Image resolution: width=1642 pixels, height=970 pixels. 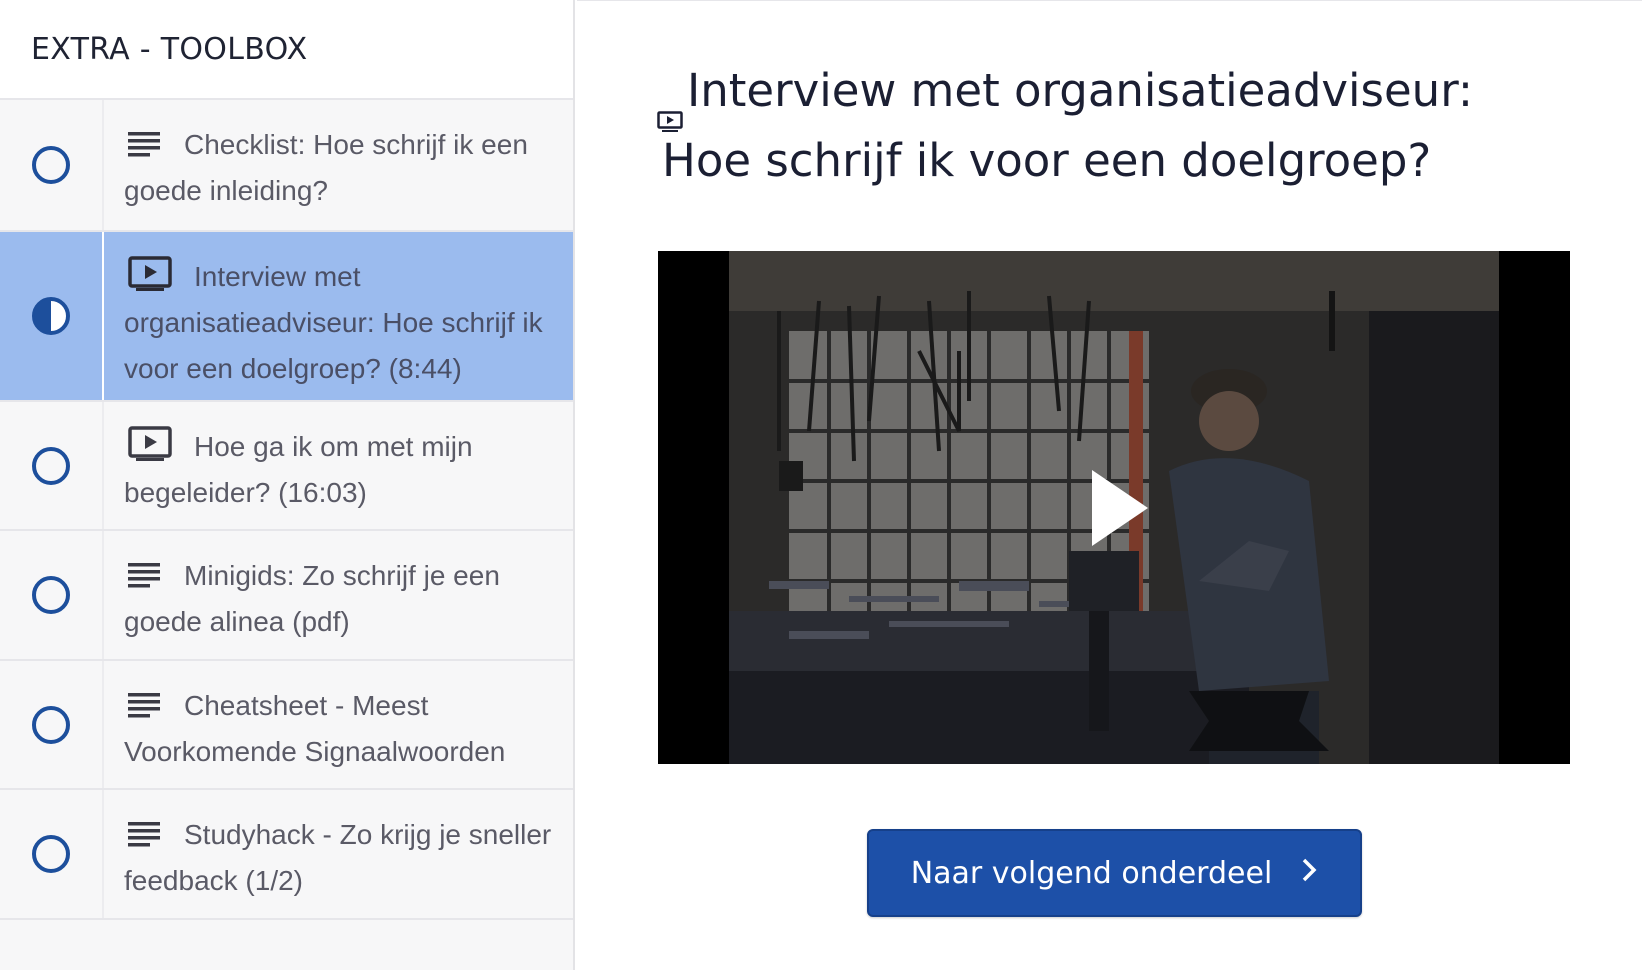 What do you see at coordinates (1120, 507) in the screenshot?
I see `play-icon` at bounding box center [1120, 507].